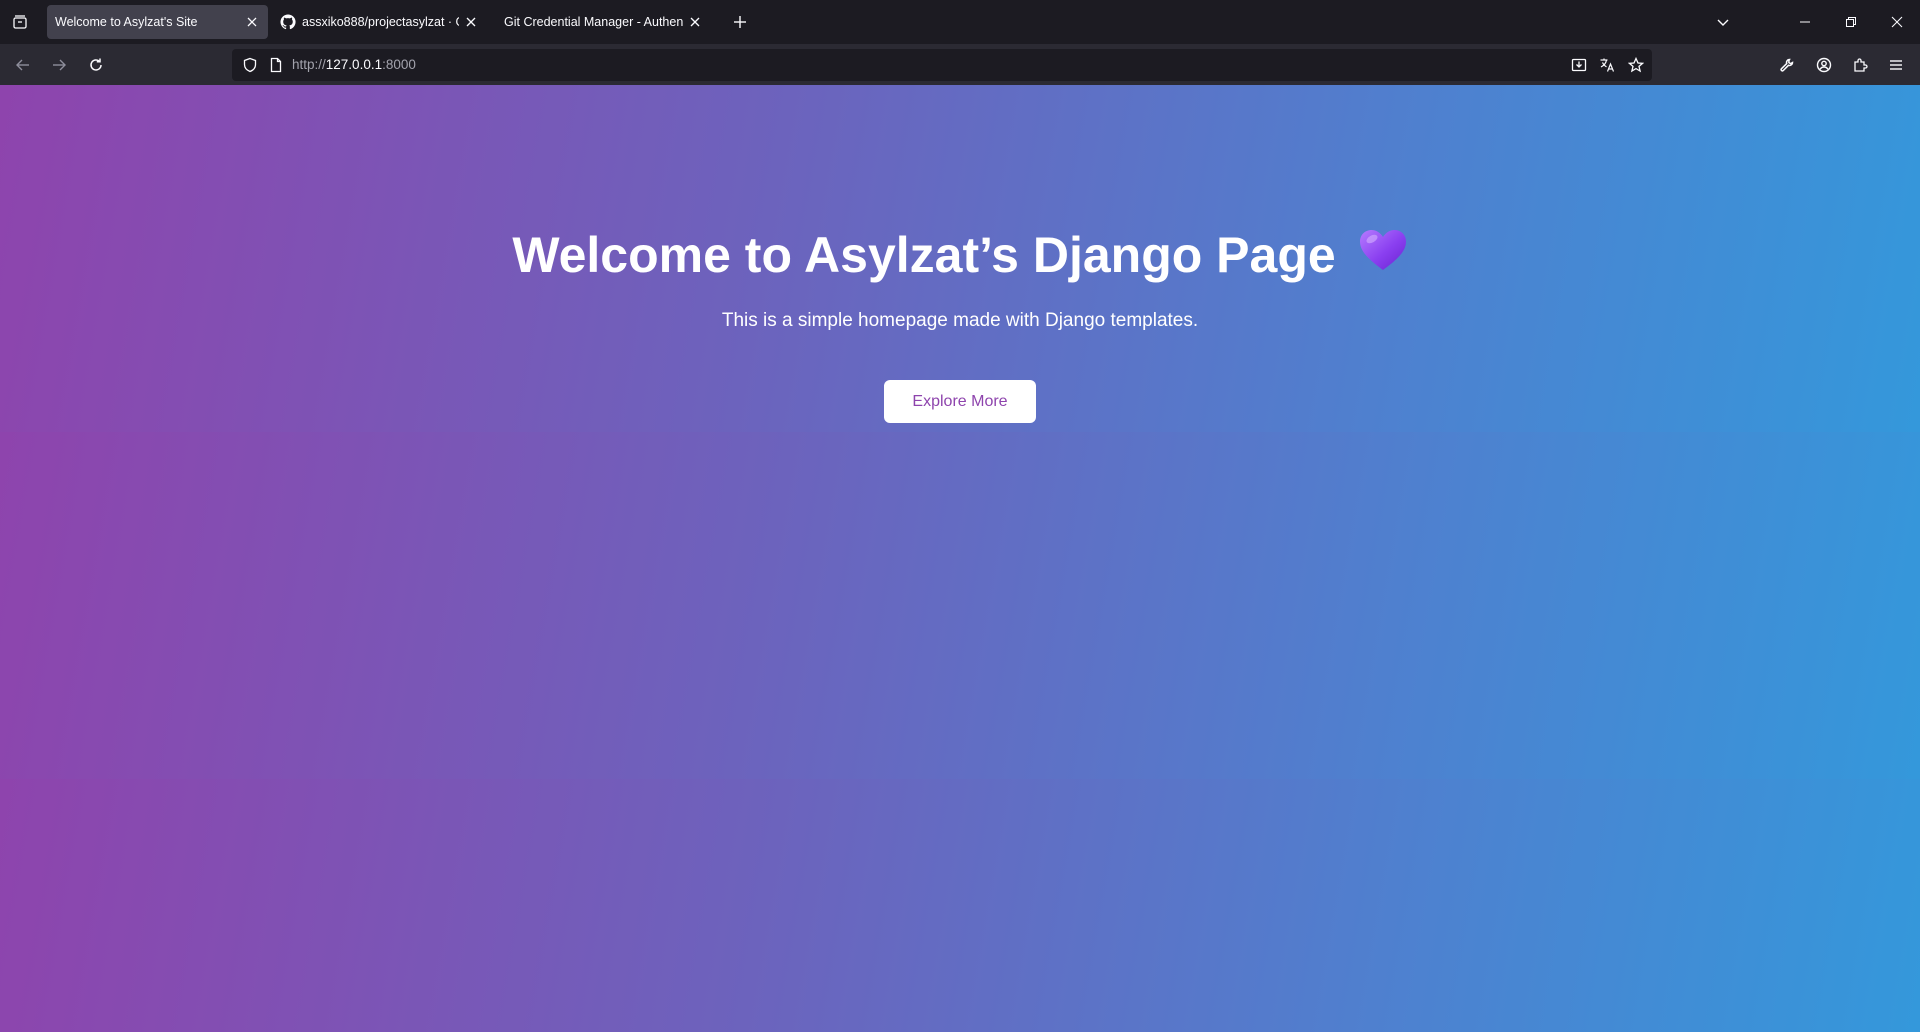  What do you see at coordinates (1787, 65) in the screenshot?
I see `wrench-icon` at bounding box center [1787, 65].